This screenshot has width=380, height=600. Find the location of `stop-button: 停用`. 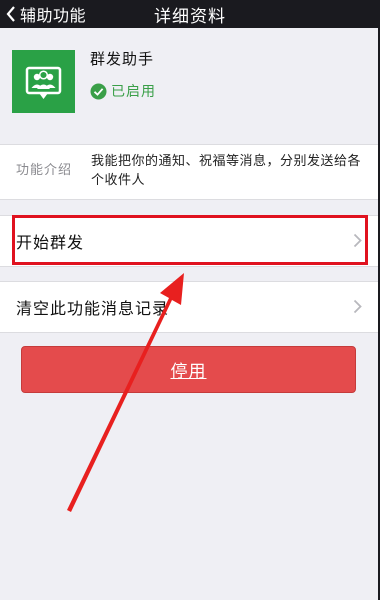

stop-button: 停用 is located at coordinates (188, 369).